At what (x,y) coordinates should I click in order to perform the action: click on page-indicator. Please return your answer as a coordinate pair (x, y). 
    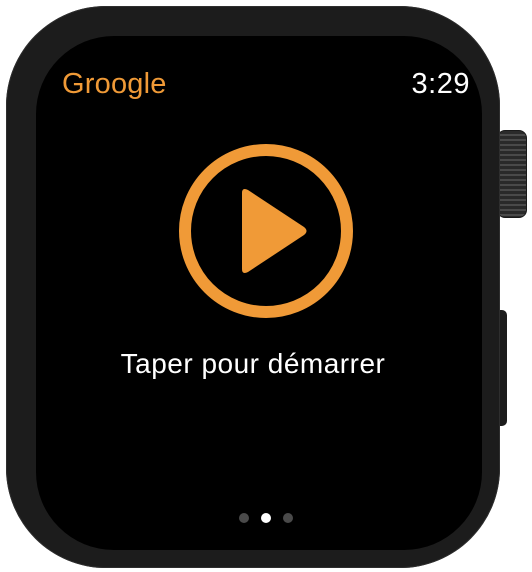
    Looking at the image, I should click on (266, 518).